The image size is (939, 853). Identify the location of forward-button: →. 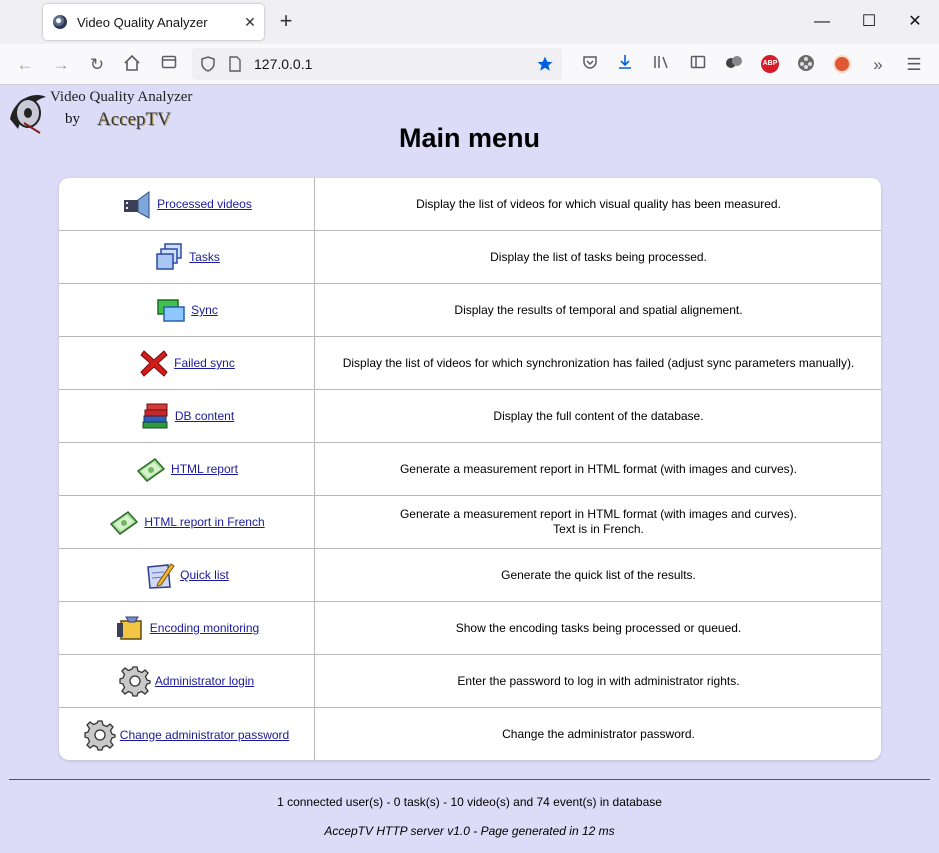
(61, 65).